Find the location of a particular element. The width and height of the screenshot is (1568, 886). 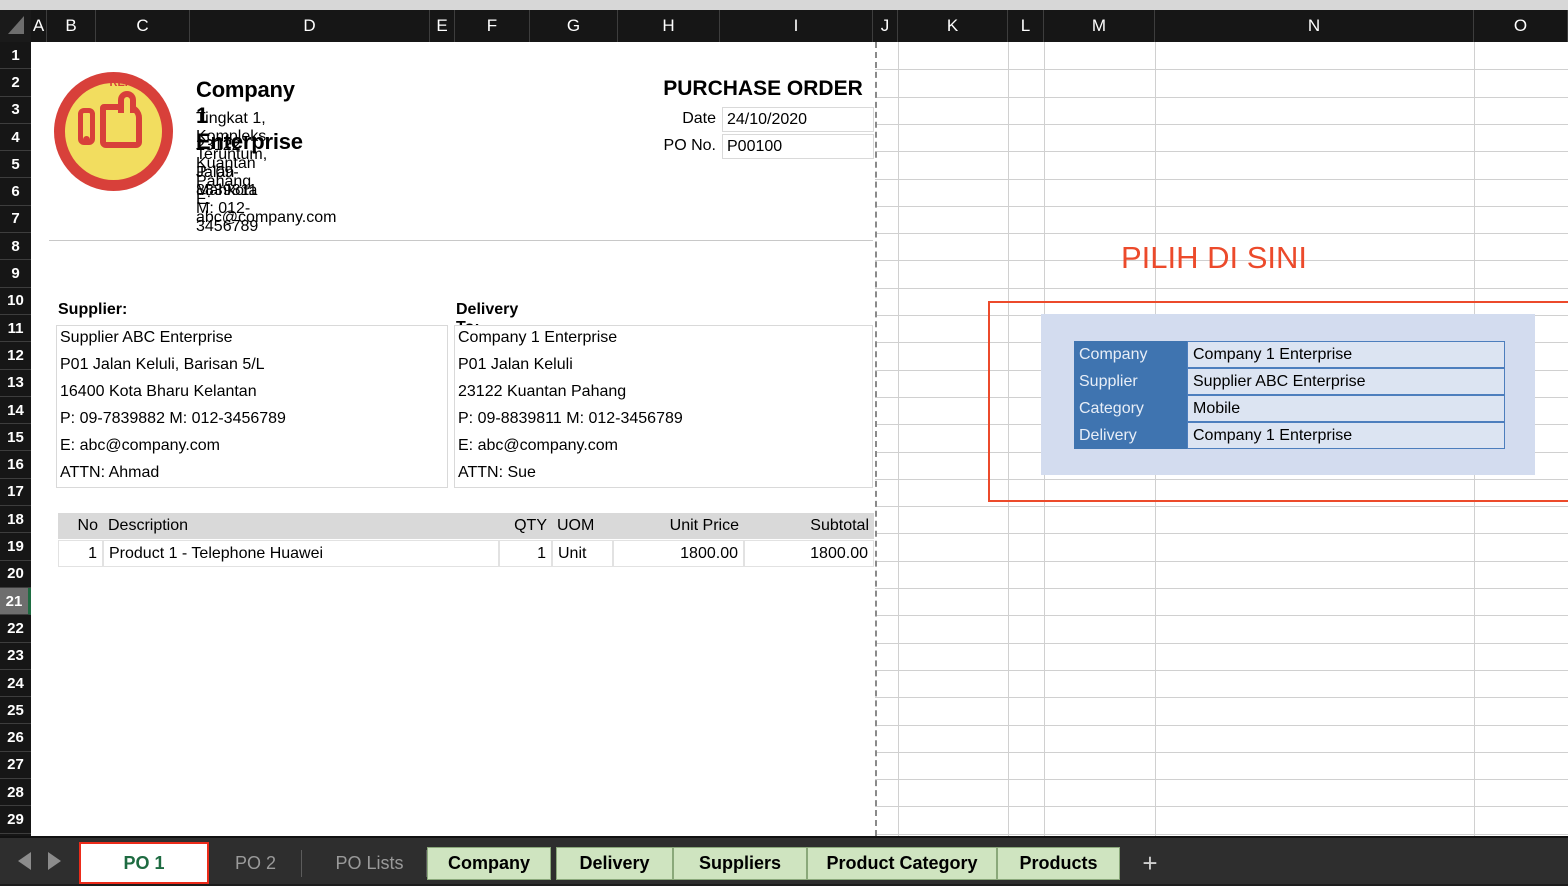

column-header-d: D is located at coordinates (310, 26).